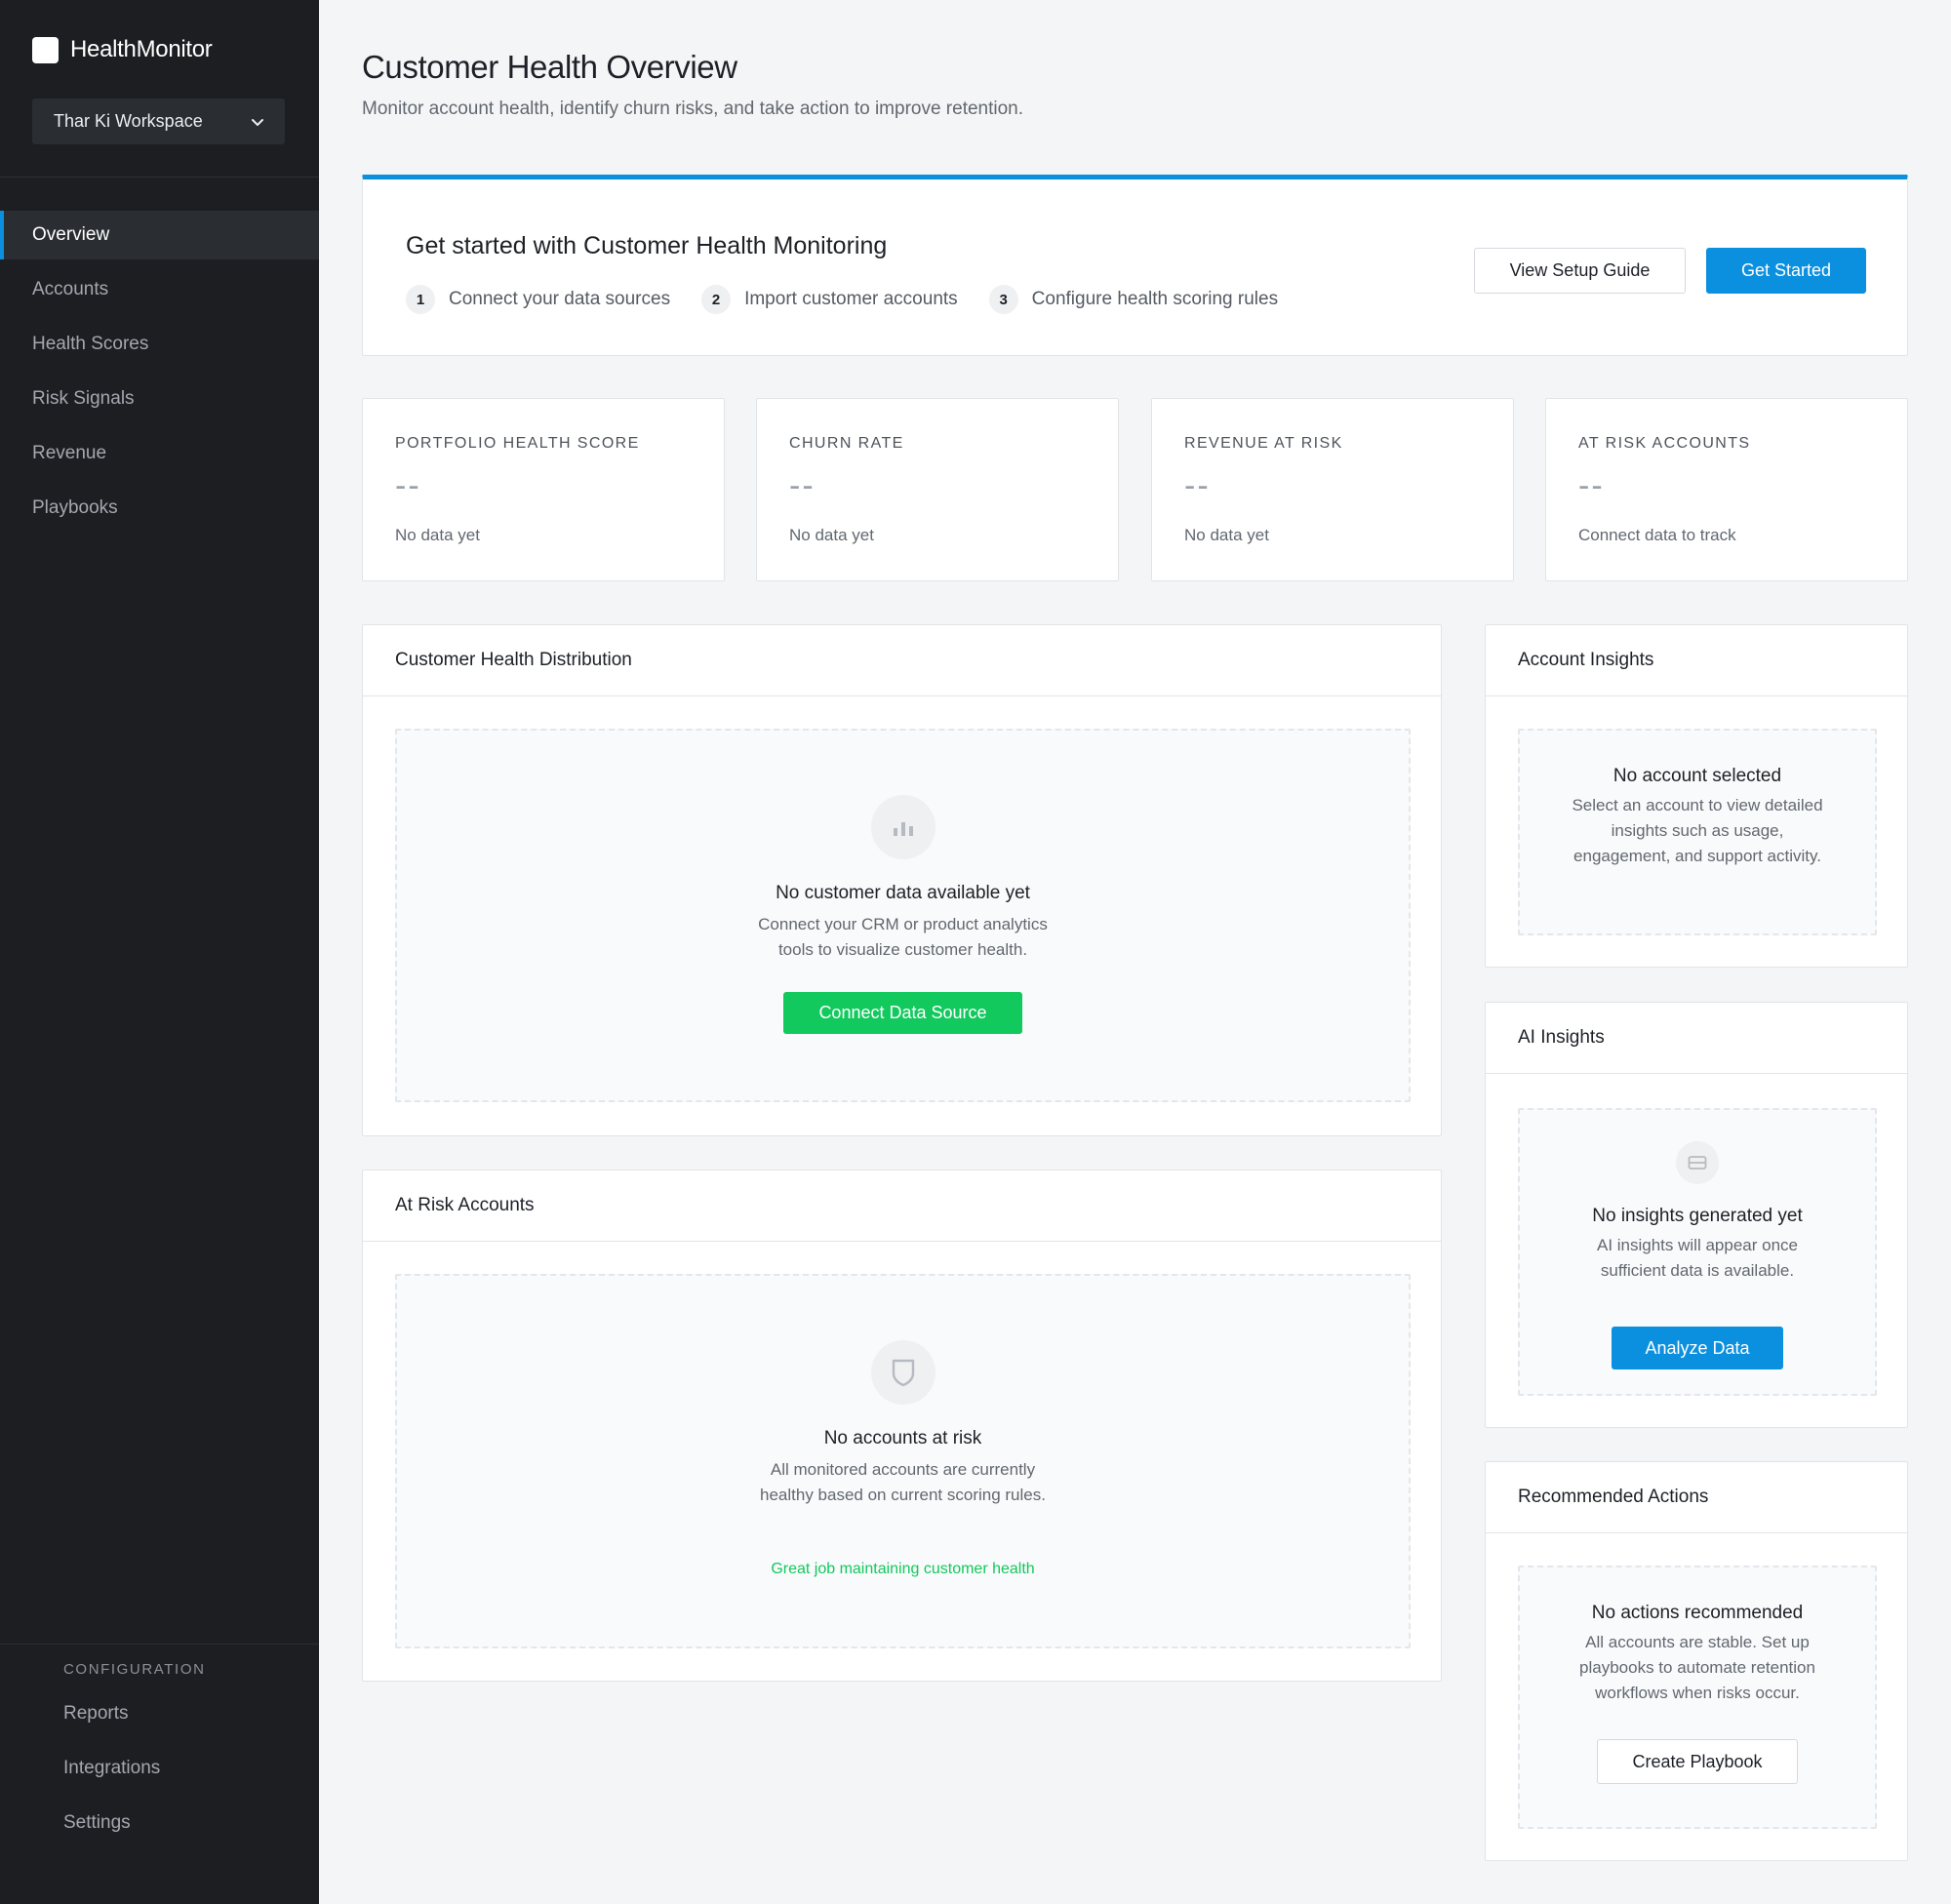 This screenshot has width=1951, height=1904. Describe the element at coordinates (1698, 1642) in the screenshot. I see `empty-state-text: All accounts are stable. Set up` at that location.